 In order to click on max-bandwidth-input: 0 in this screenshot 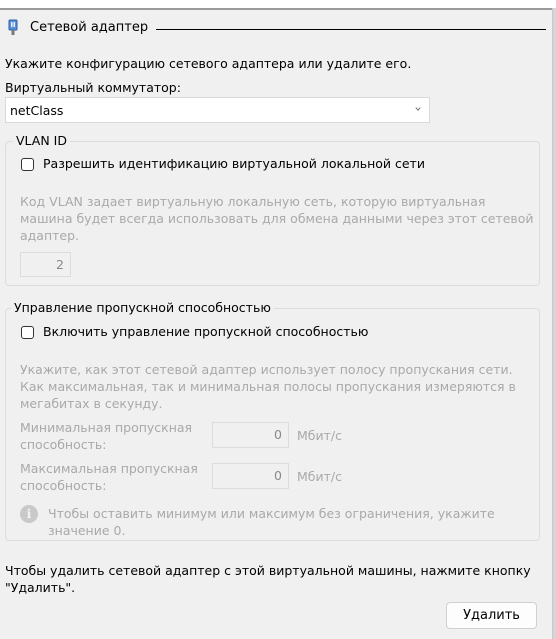, I will do `click(250, 476)`.